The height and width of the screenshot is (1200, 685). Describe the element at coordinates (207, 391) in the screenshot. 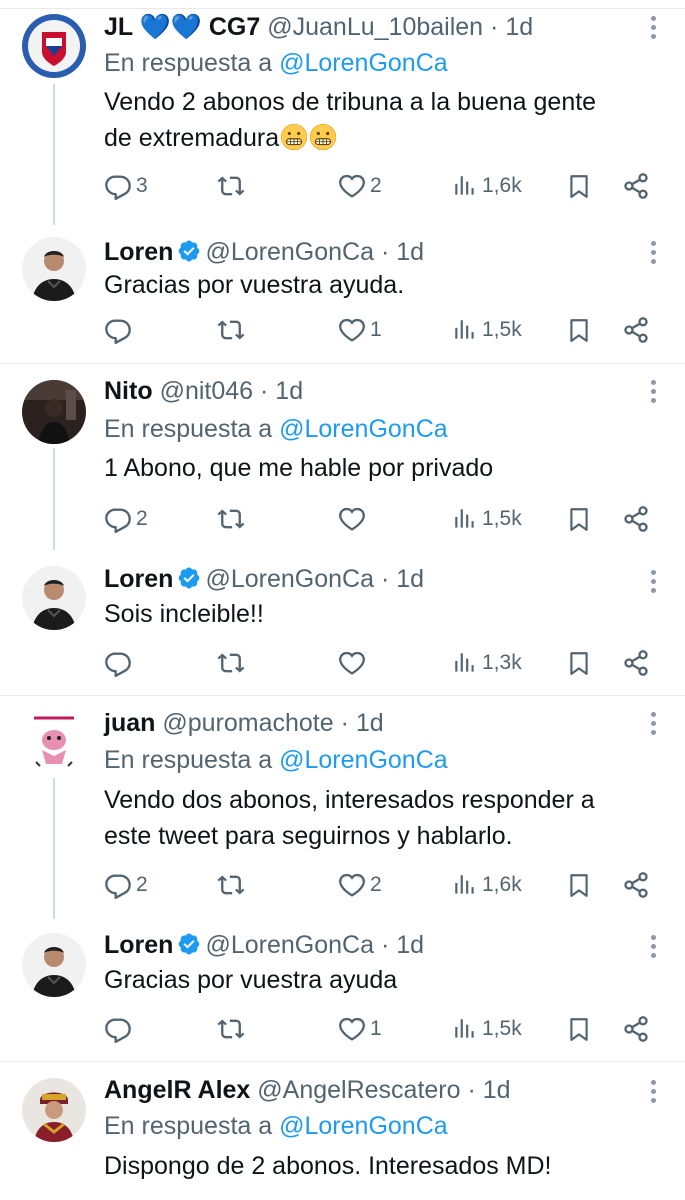

I see `author-handle: @nit046` at that location.